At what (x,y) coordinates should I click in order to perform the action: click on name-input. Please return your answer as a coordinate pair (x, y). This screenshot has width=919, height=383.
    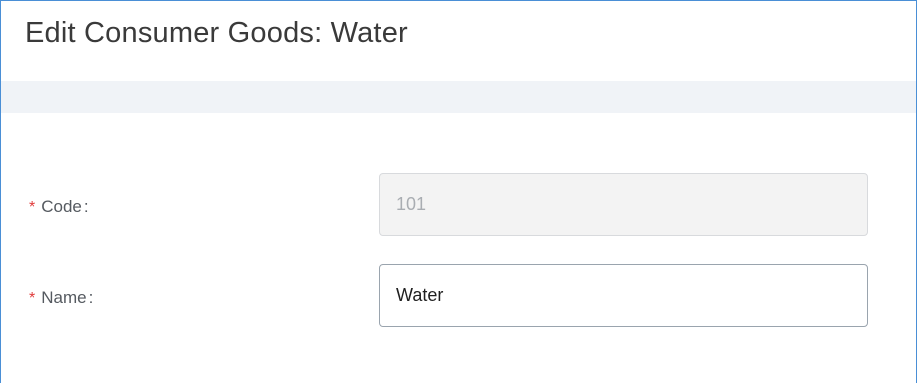
    Looking at the image, I should click on (623, 295).